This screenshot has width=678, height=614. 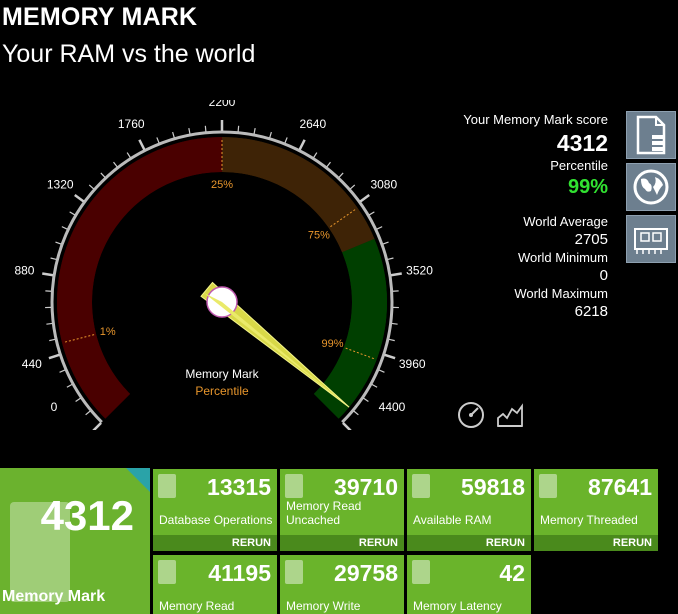 I want to click on hardware-button, so click(x=651, y=239).